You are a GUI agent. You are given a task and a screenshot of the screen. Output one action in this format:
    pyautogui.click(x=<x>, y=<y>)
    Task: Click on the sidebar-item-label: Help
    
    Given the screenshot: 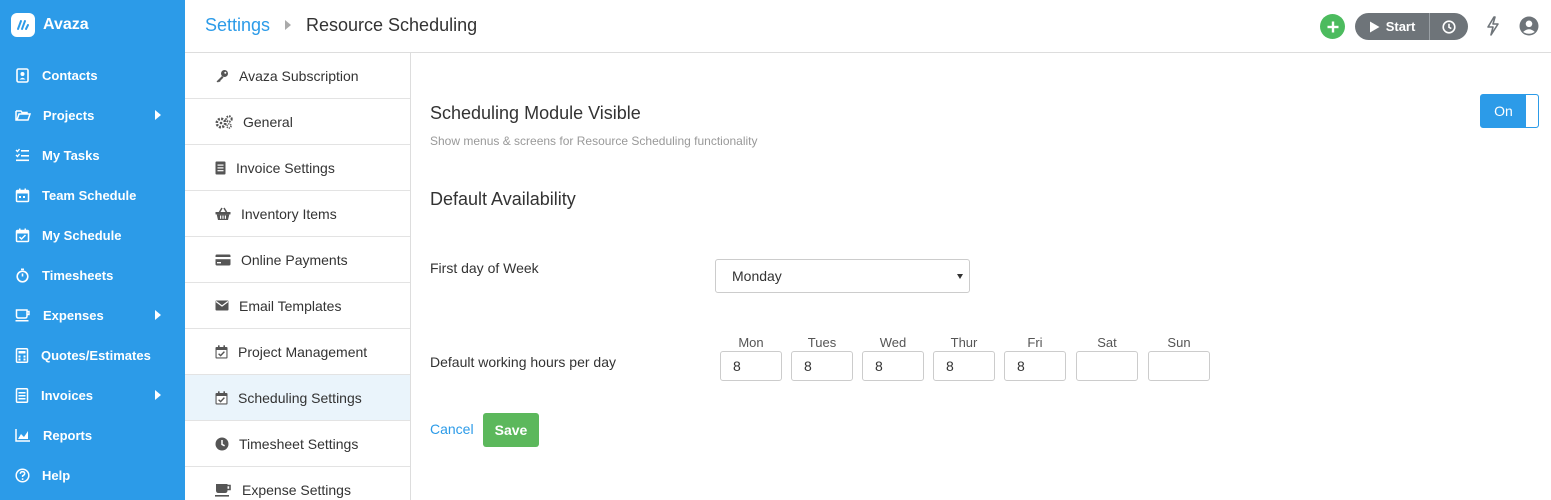 What is the action you would take?
    pyautogui.click(x=56, y=475)
    